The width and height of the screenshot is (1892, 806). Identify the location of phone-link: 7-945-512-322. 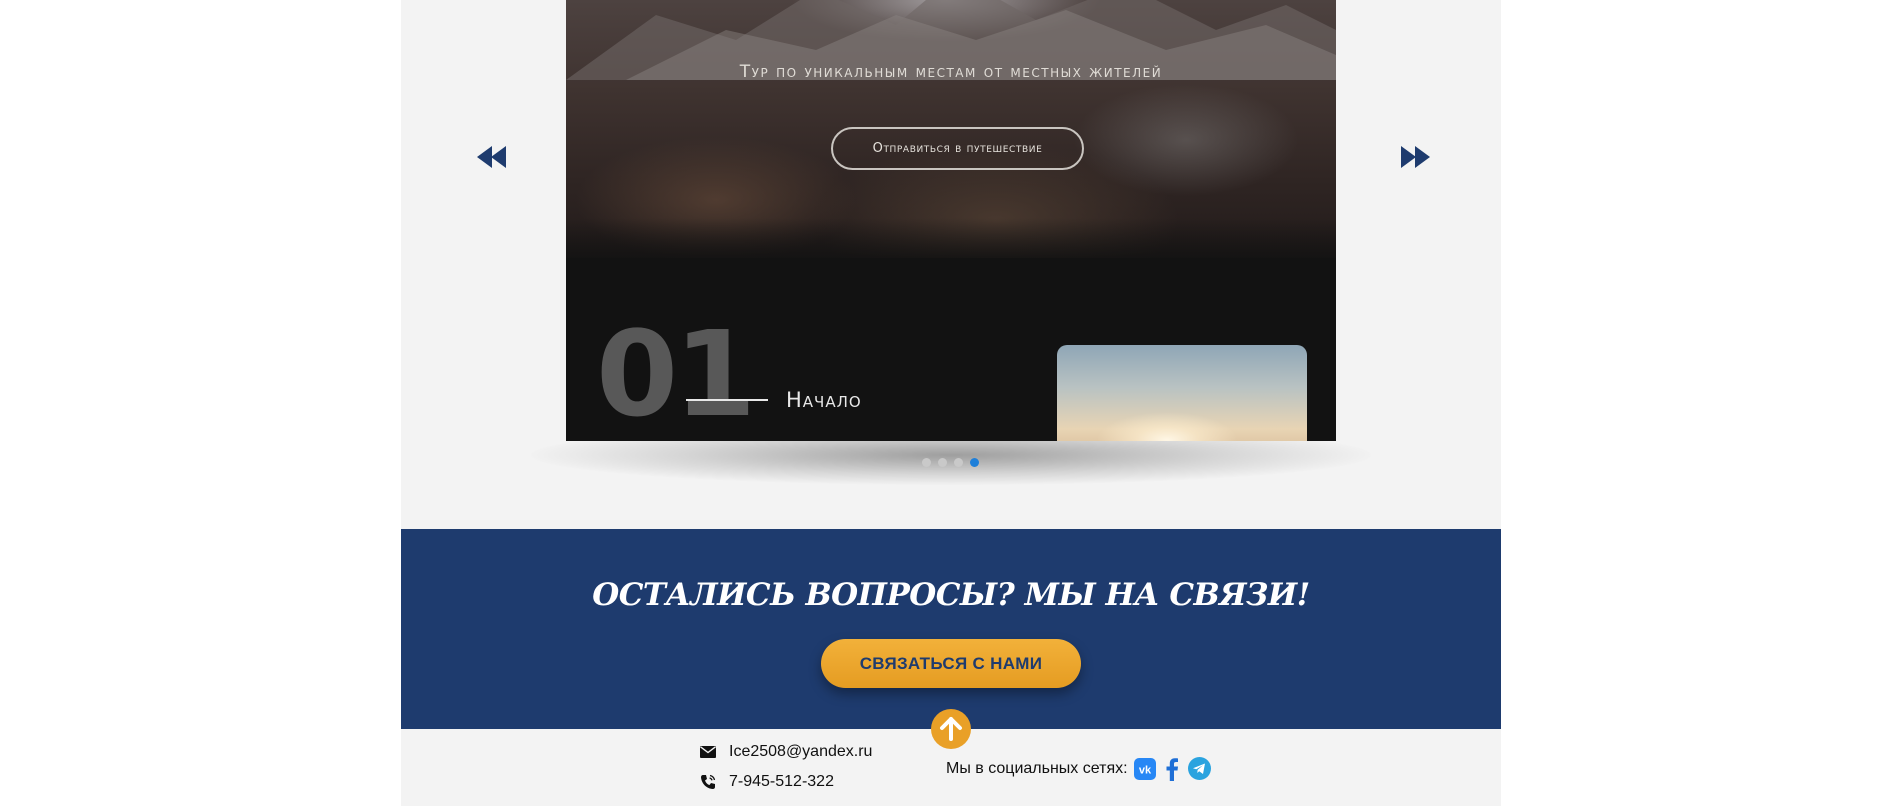
(781, 782).